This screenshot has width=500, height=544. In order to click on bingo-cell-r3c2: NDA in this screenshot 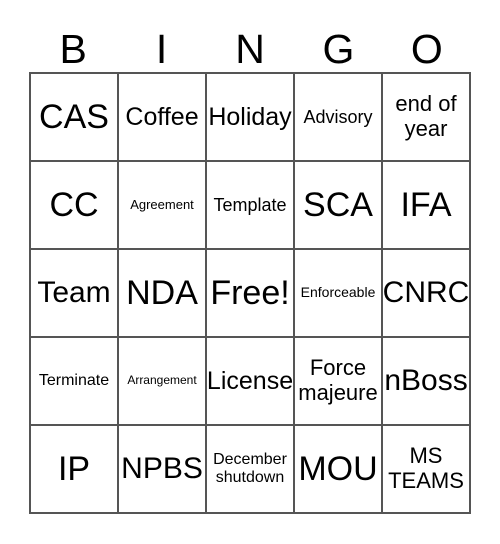, I will do `click(163, 294)`.